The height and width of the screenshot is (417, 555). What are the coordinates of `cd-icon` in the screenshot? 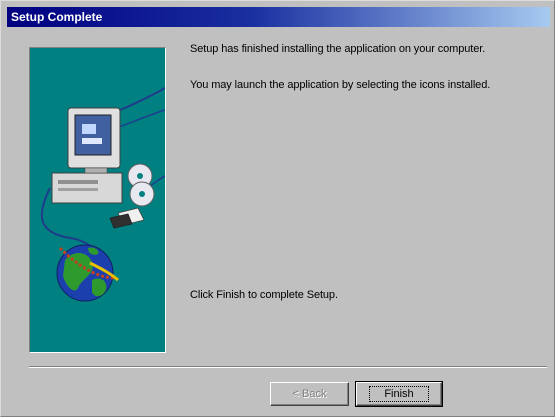 It's located at (141, 185).